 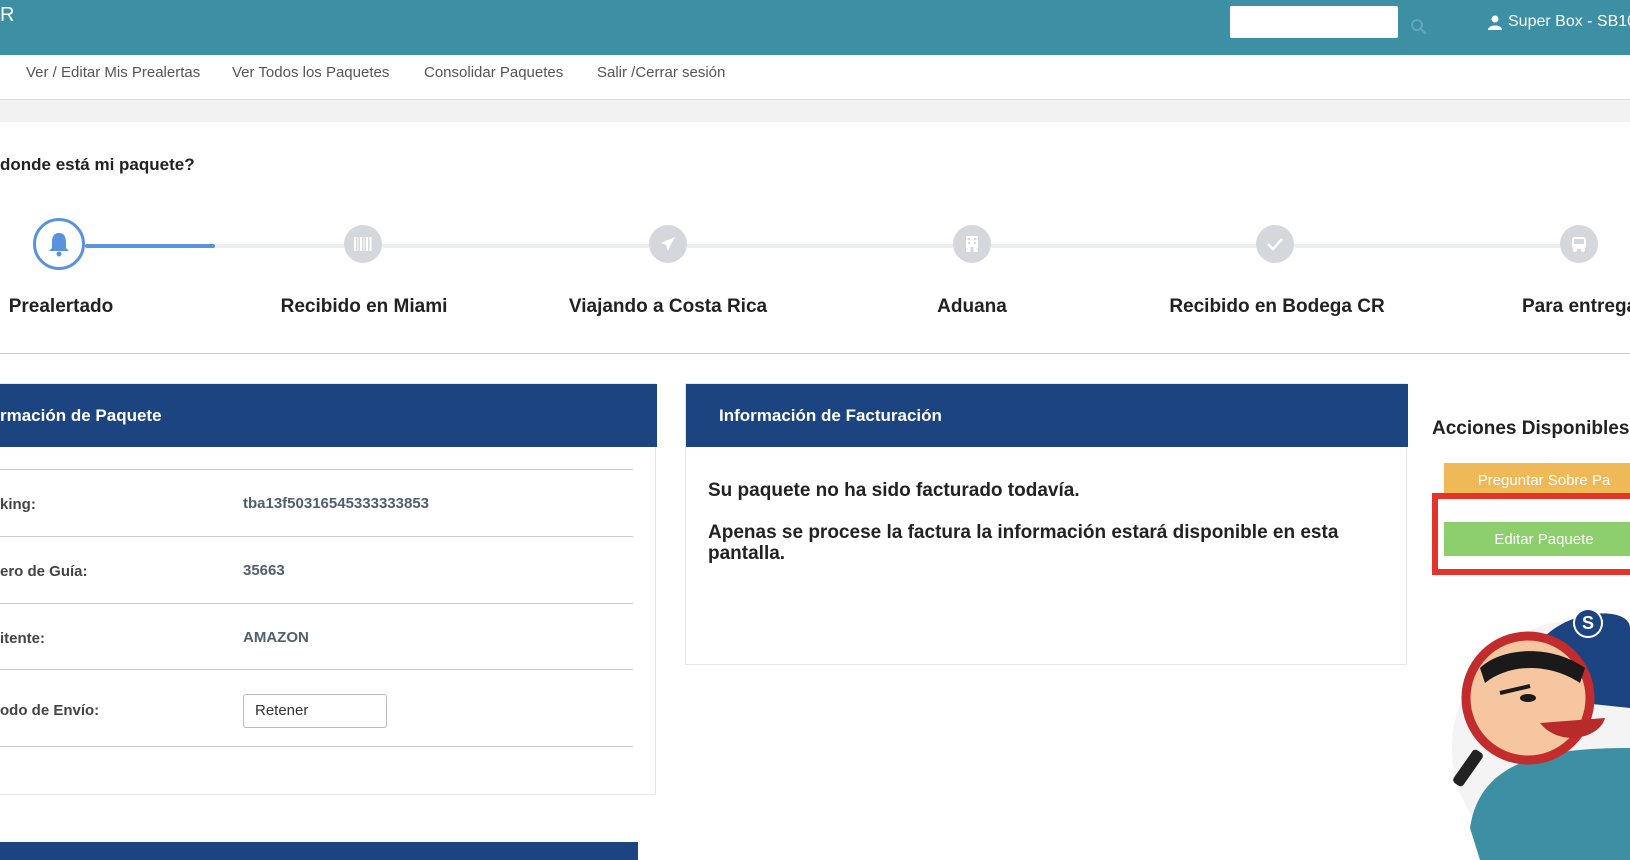 I want to click on highlight-box, so click(x=1531, y=534).